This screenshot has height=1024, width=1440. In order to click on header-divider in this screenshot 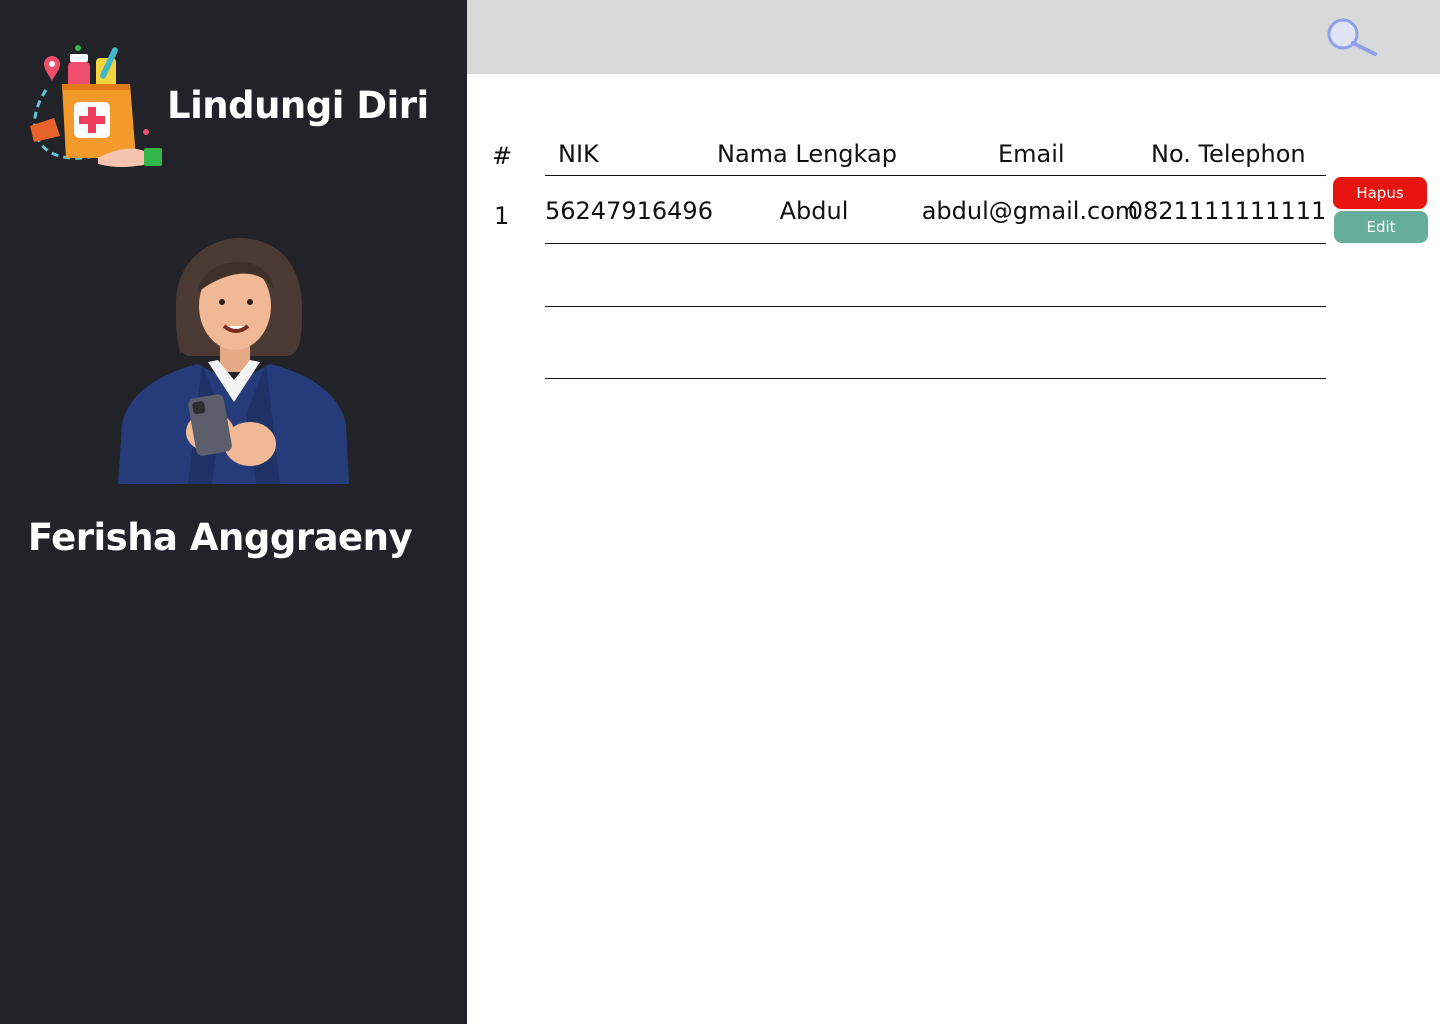, I will do `click(935, 175)`.